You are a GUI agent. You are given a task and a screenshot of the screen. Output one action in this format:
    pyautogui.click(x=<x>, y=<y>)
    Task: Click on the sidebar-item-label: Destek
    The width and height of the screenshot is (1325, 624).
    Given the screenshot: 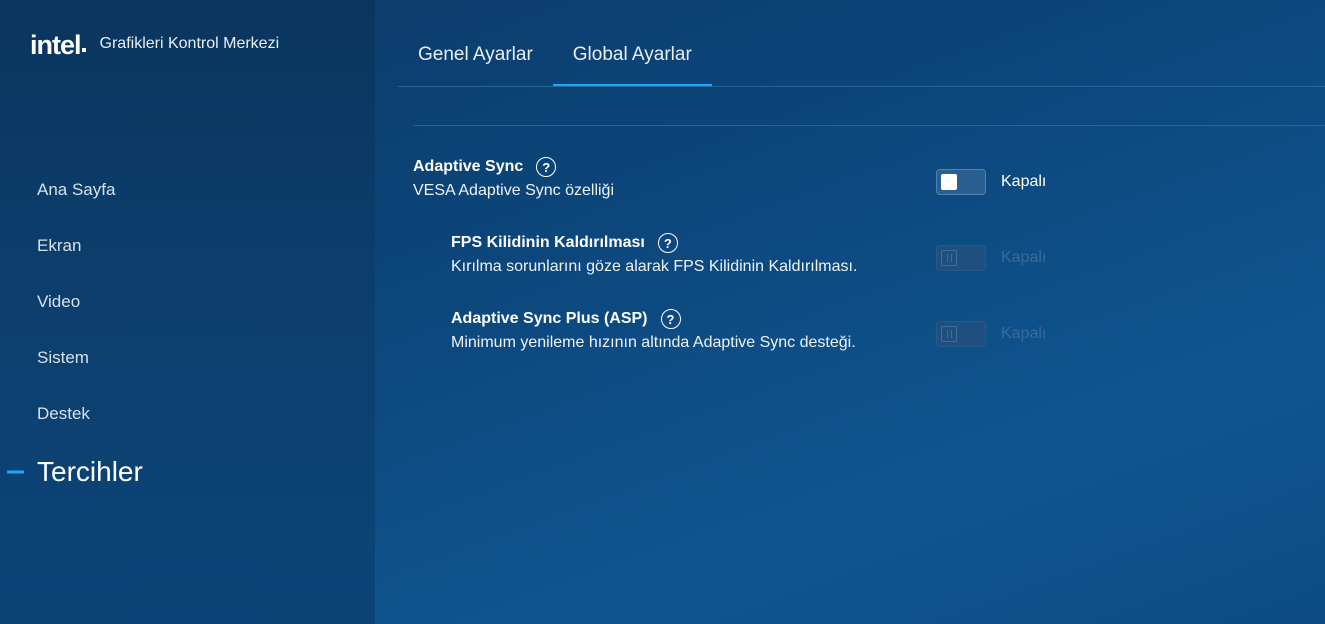 What is the action you would take?
    pyautogui.click(x=63, y=413)
    